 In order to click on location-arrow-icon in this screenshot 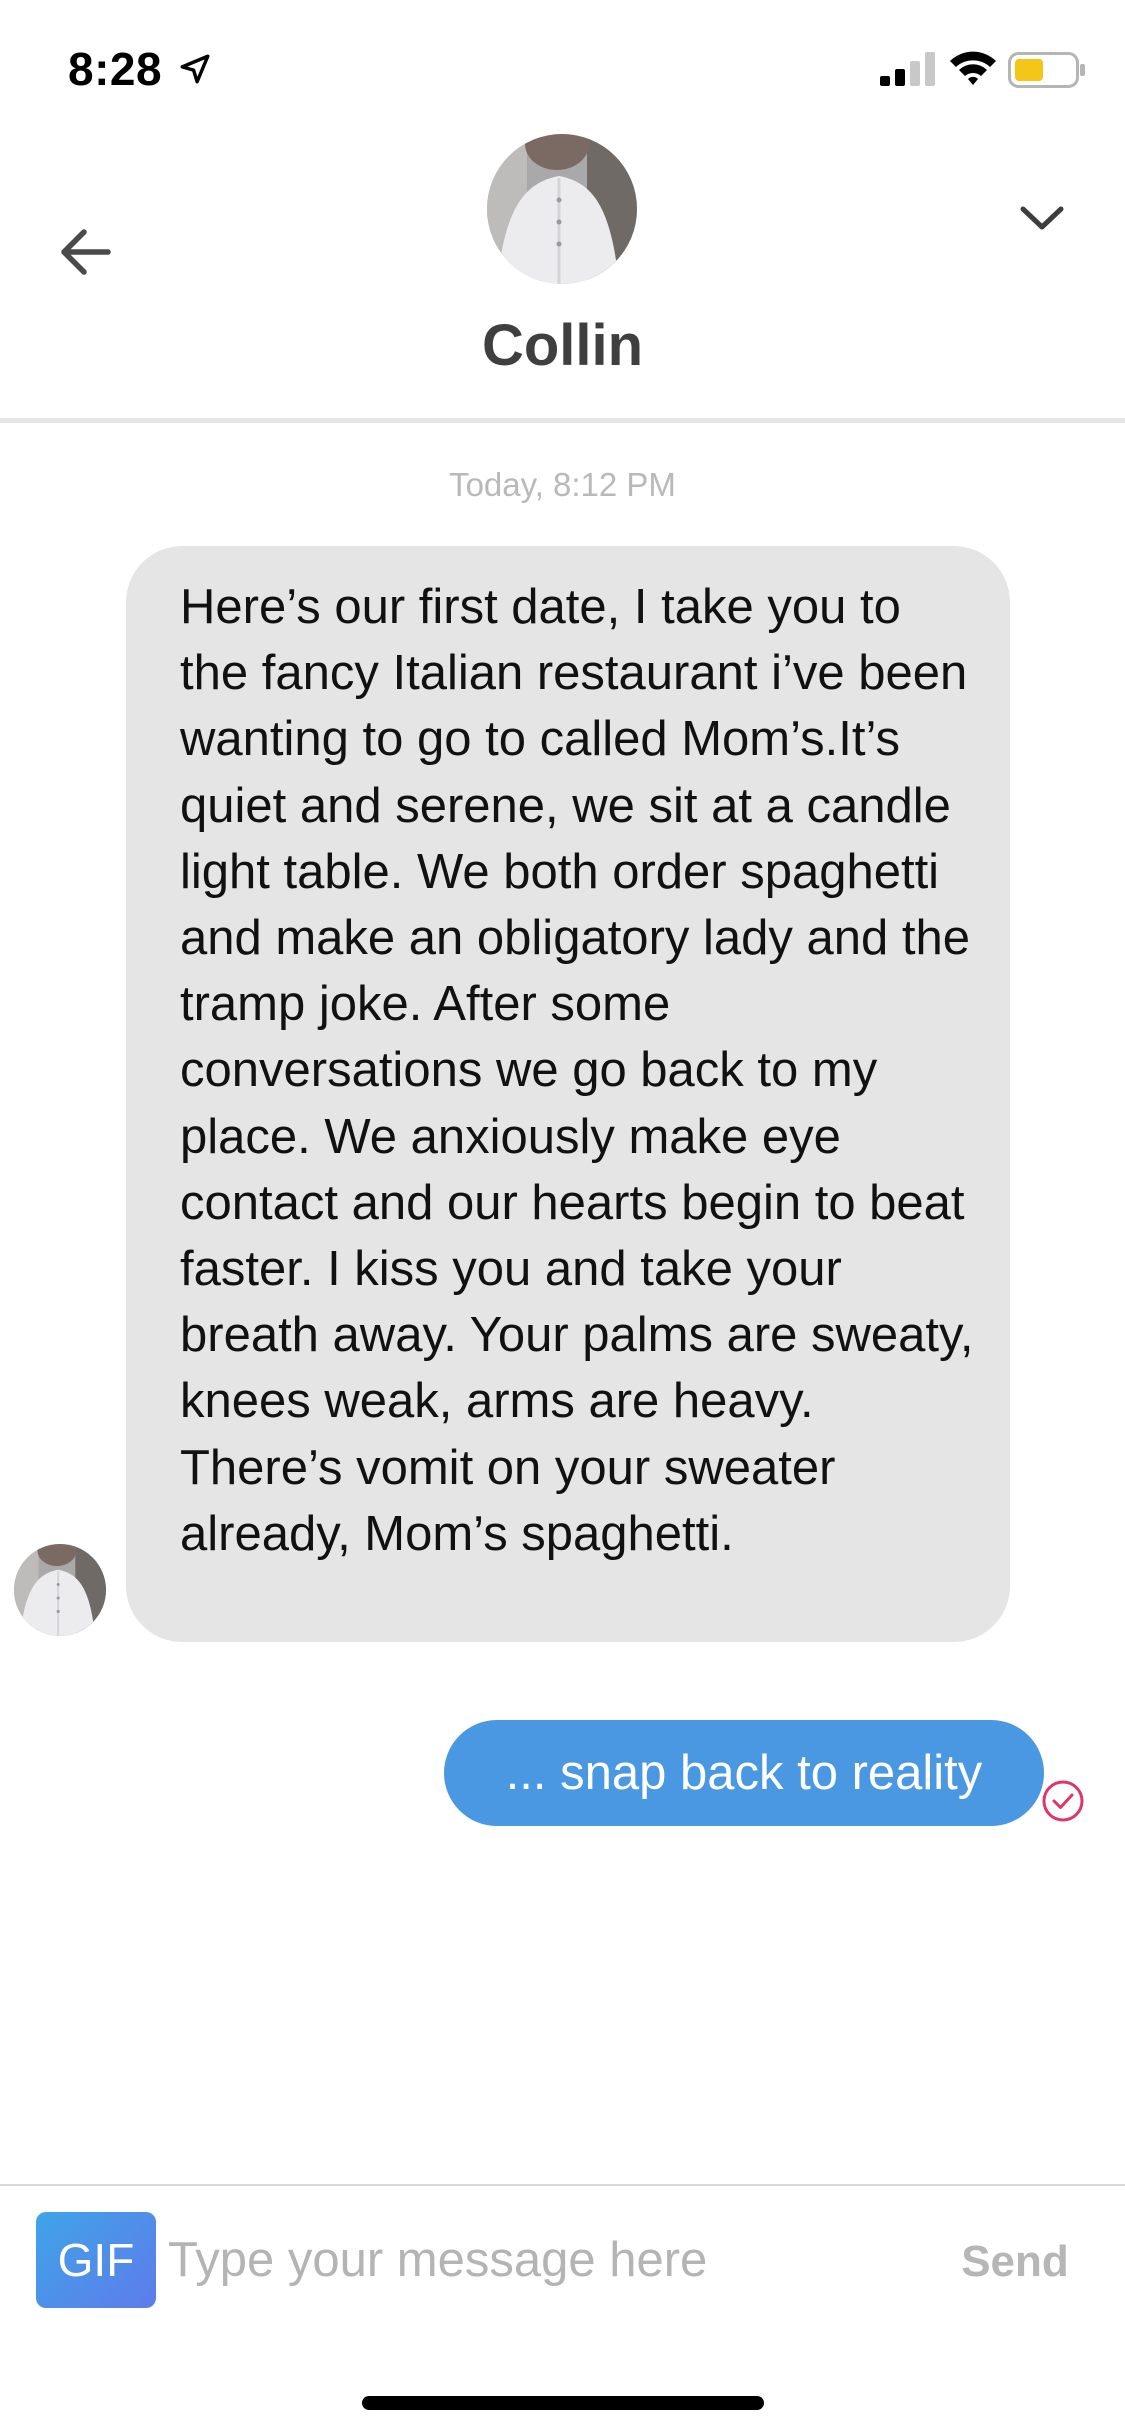, I will do `click(195, 69)`.